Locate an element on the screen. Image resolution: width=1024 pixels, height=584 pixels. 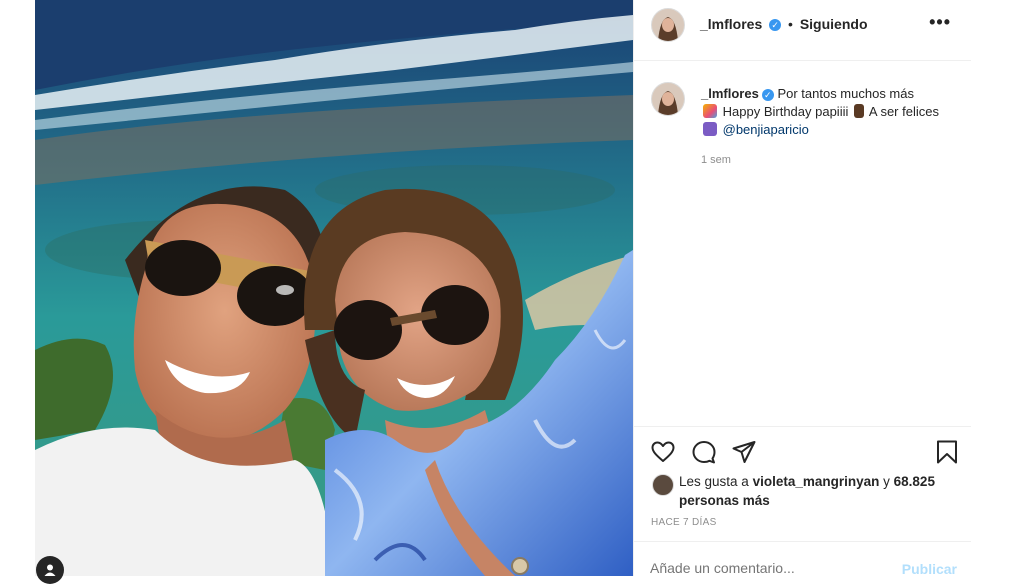
following-button: Siguiendo is located at coordinates (834, 24).